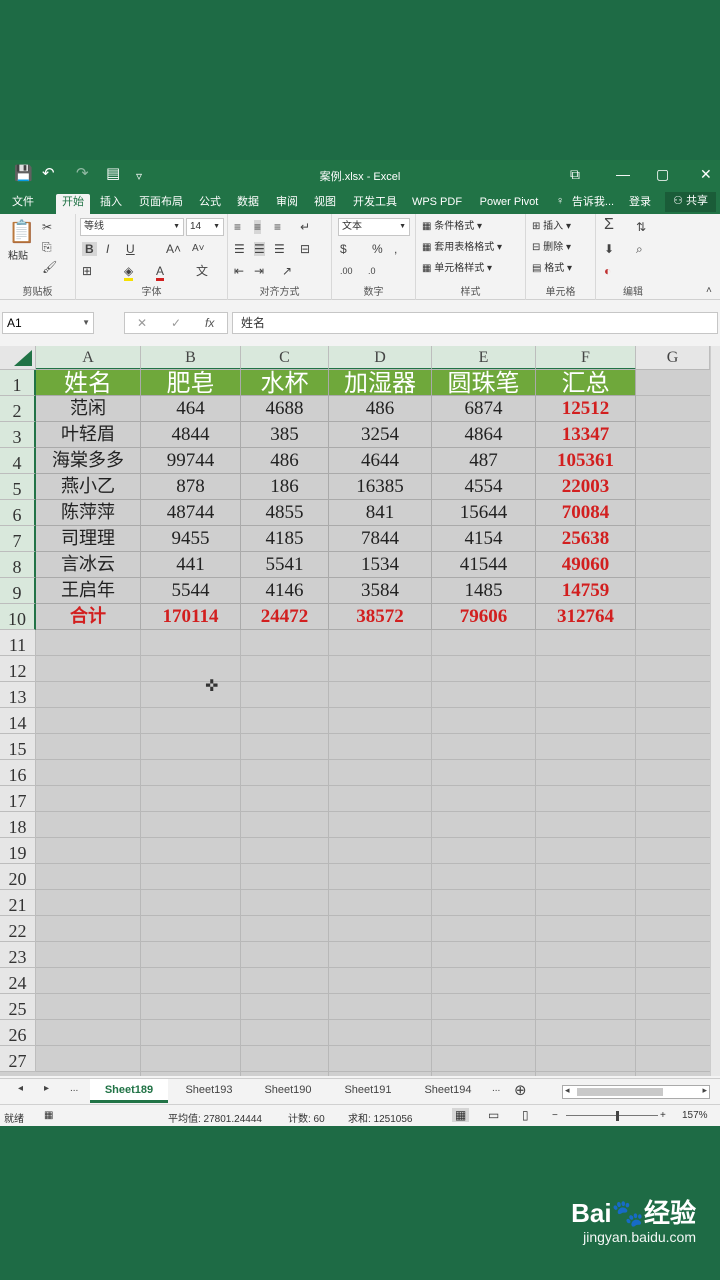  I want to click on underline-icon: U, so click(130, 249).